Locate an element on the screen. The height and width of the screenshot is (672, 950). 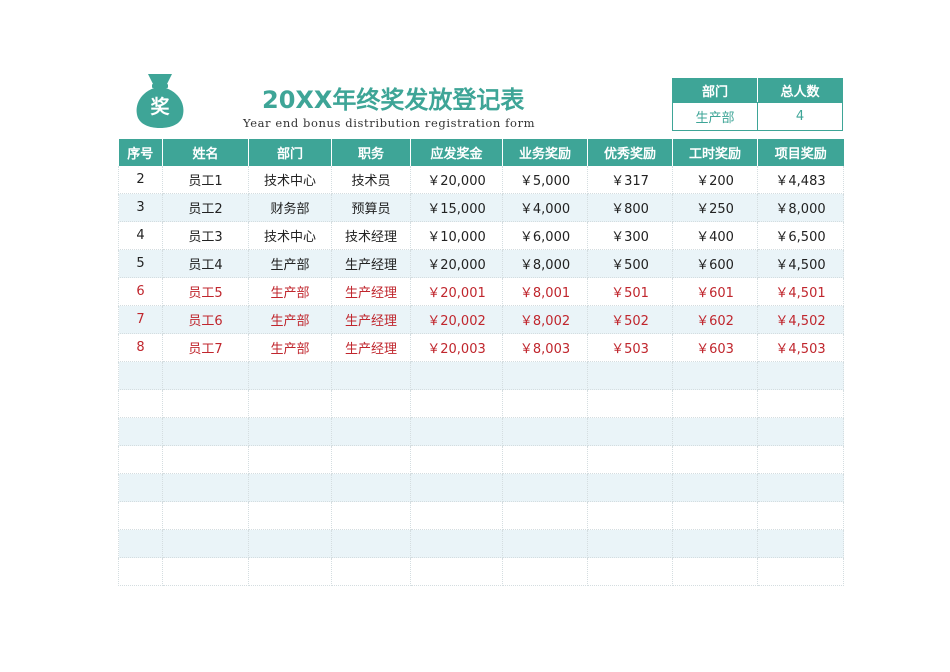
cell-col-name: 员工4 is located at coordinates (205, 263).